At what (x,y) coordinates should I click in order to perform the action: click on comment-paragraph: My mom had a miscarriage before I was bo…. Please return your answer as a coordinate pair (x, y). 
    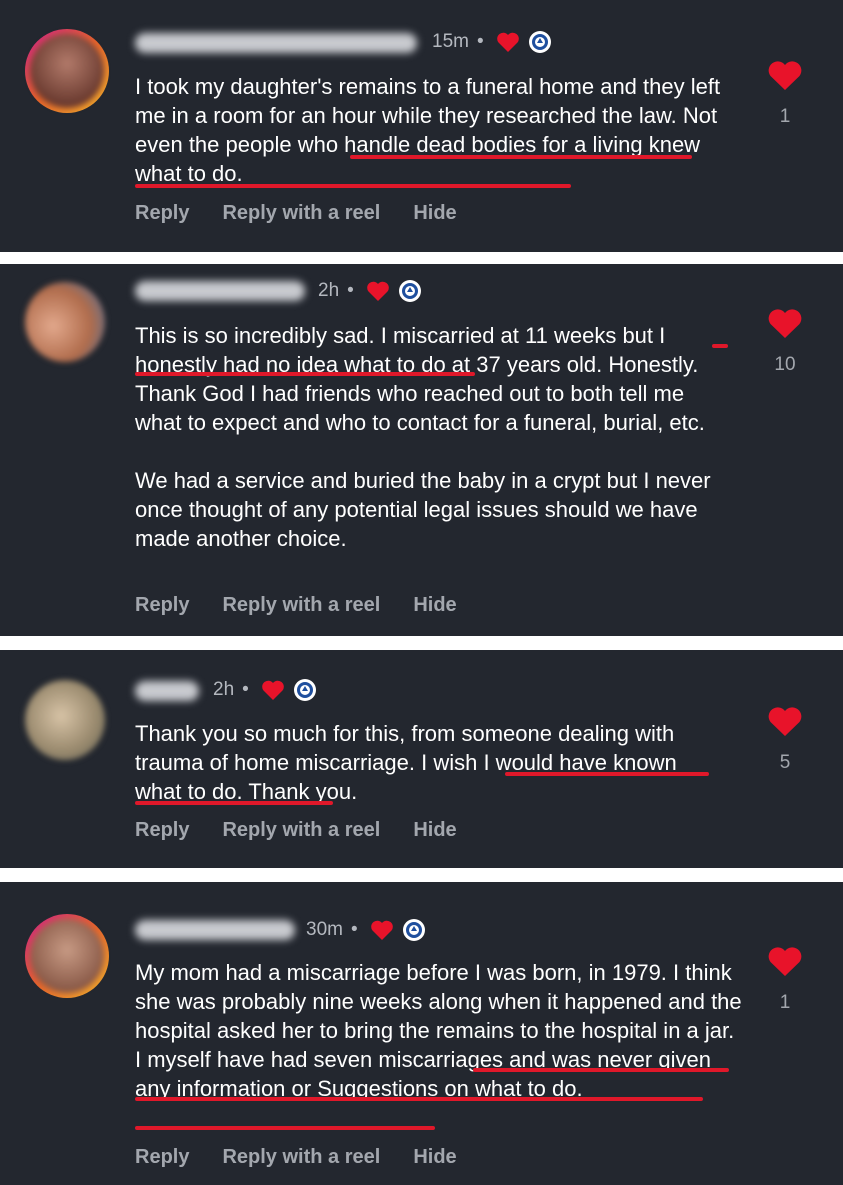
    Looking at the image, I should click on (438, 1030).